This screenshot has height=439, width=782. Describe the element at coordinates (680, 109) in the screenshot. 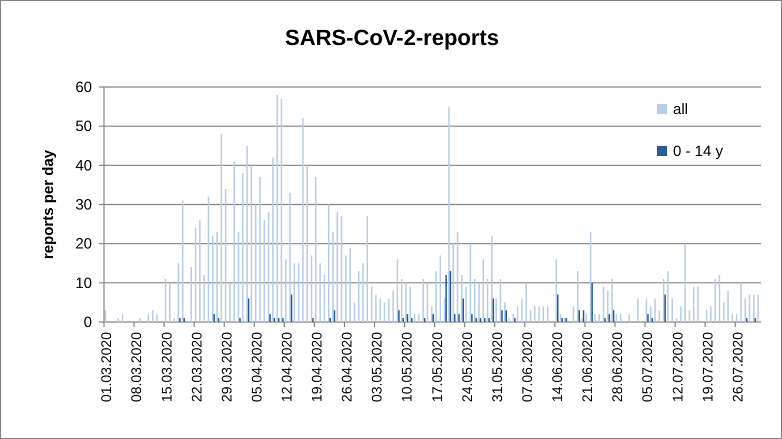

I see `legend-label: all` at that location.